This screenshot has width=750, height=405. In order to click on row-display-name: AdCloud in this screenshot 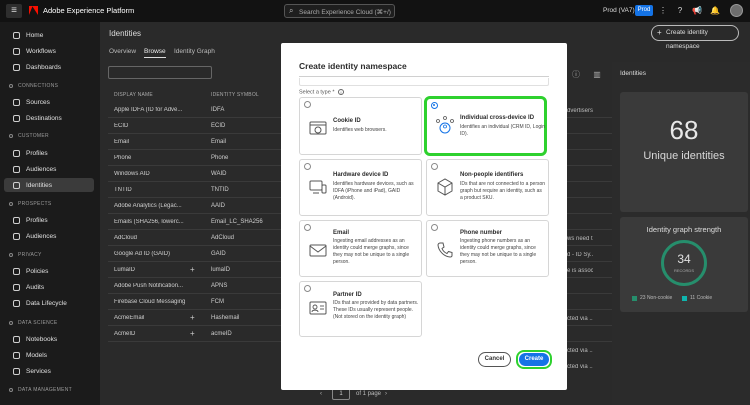, I will do `click(159, 238)`.